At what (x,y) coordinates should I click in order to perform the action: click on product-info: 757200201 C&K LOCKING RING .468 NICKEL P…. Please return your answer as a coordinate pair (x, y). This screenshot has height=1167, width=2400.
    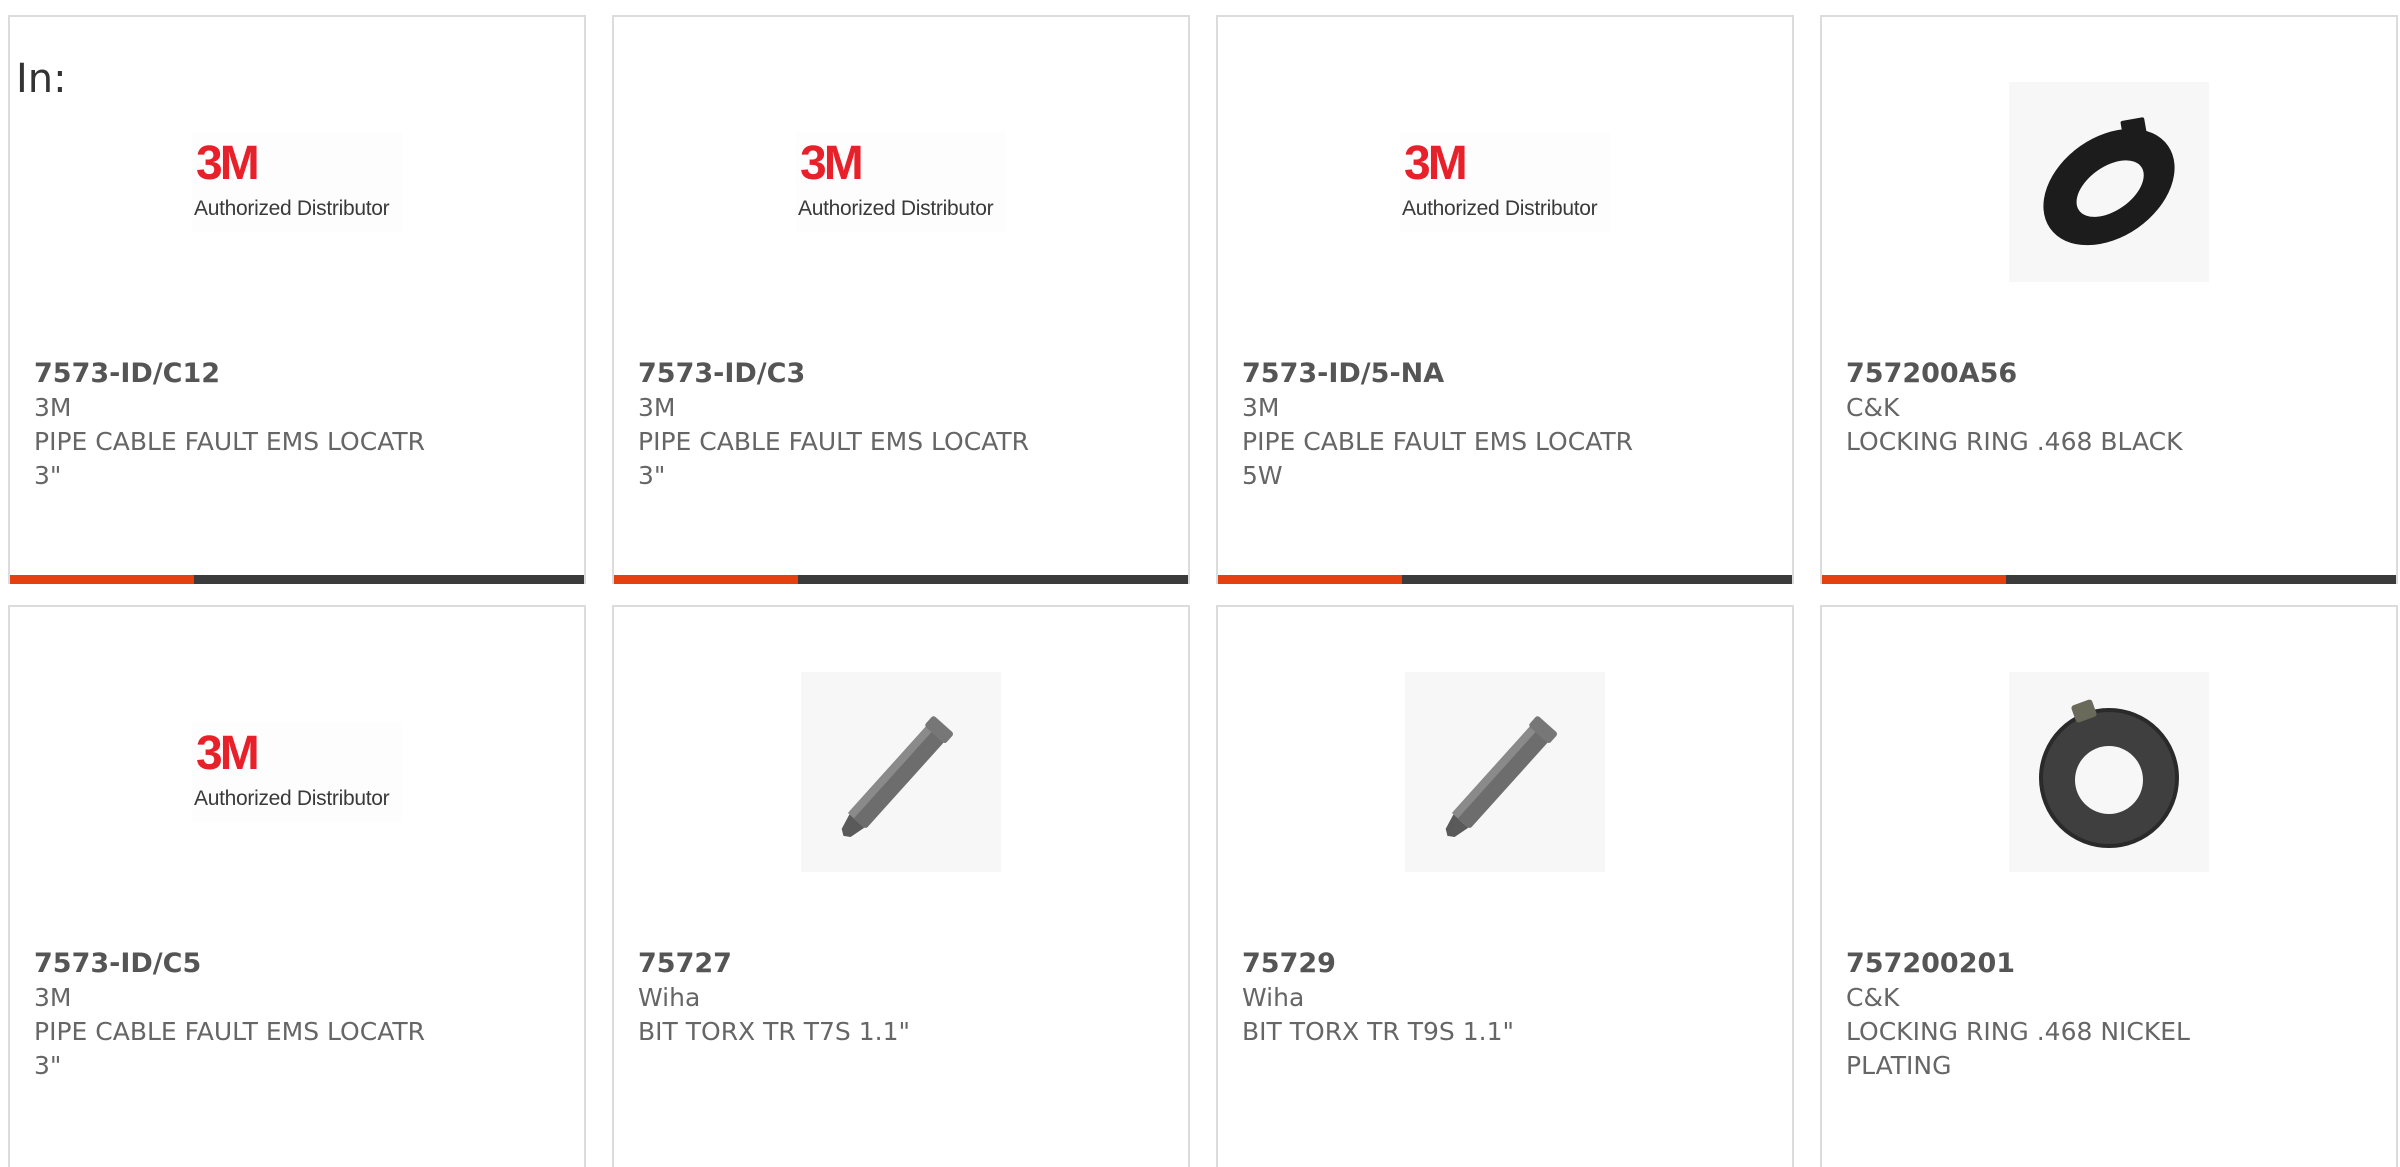
    Looking at the image, I should click on (2111, 1015).